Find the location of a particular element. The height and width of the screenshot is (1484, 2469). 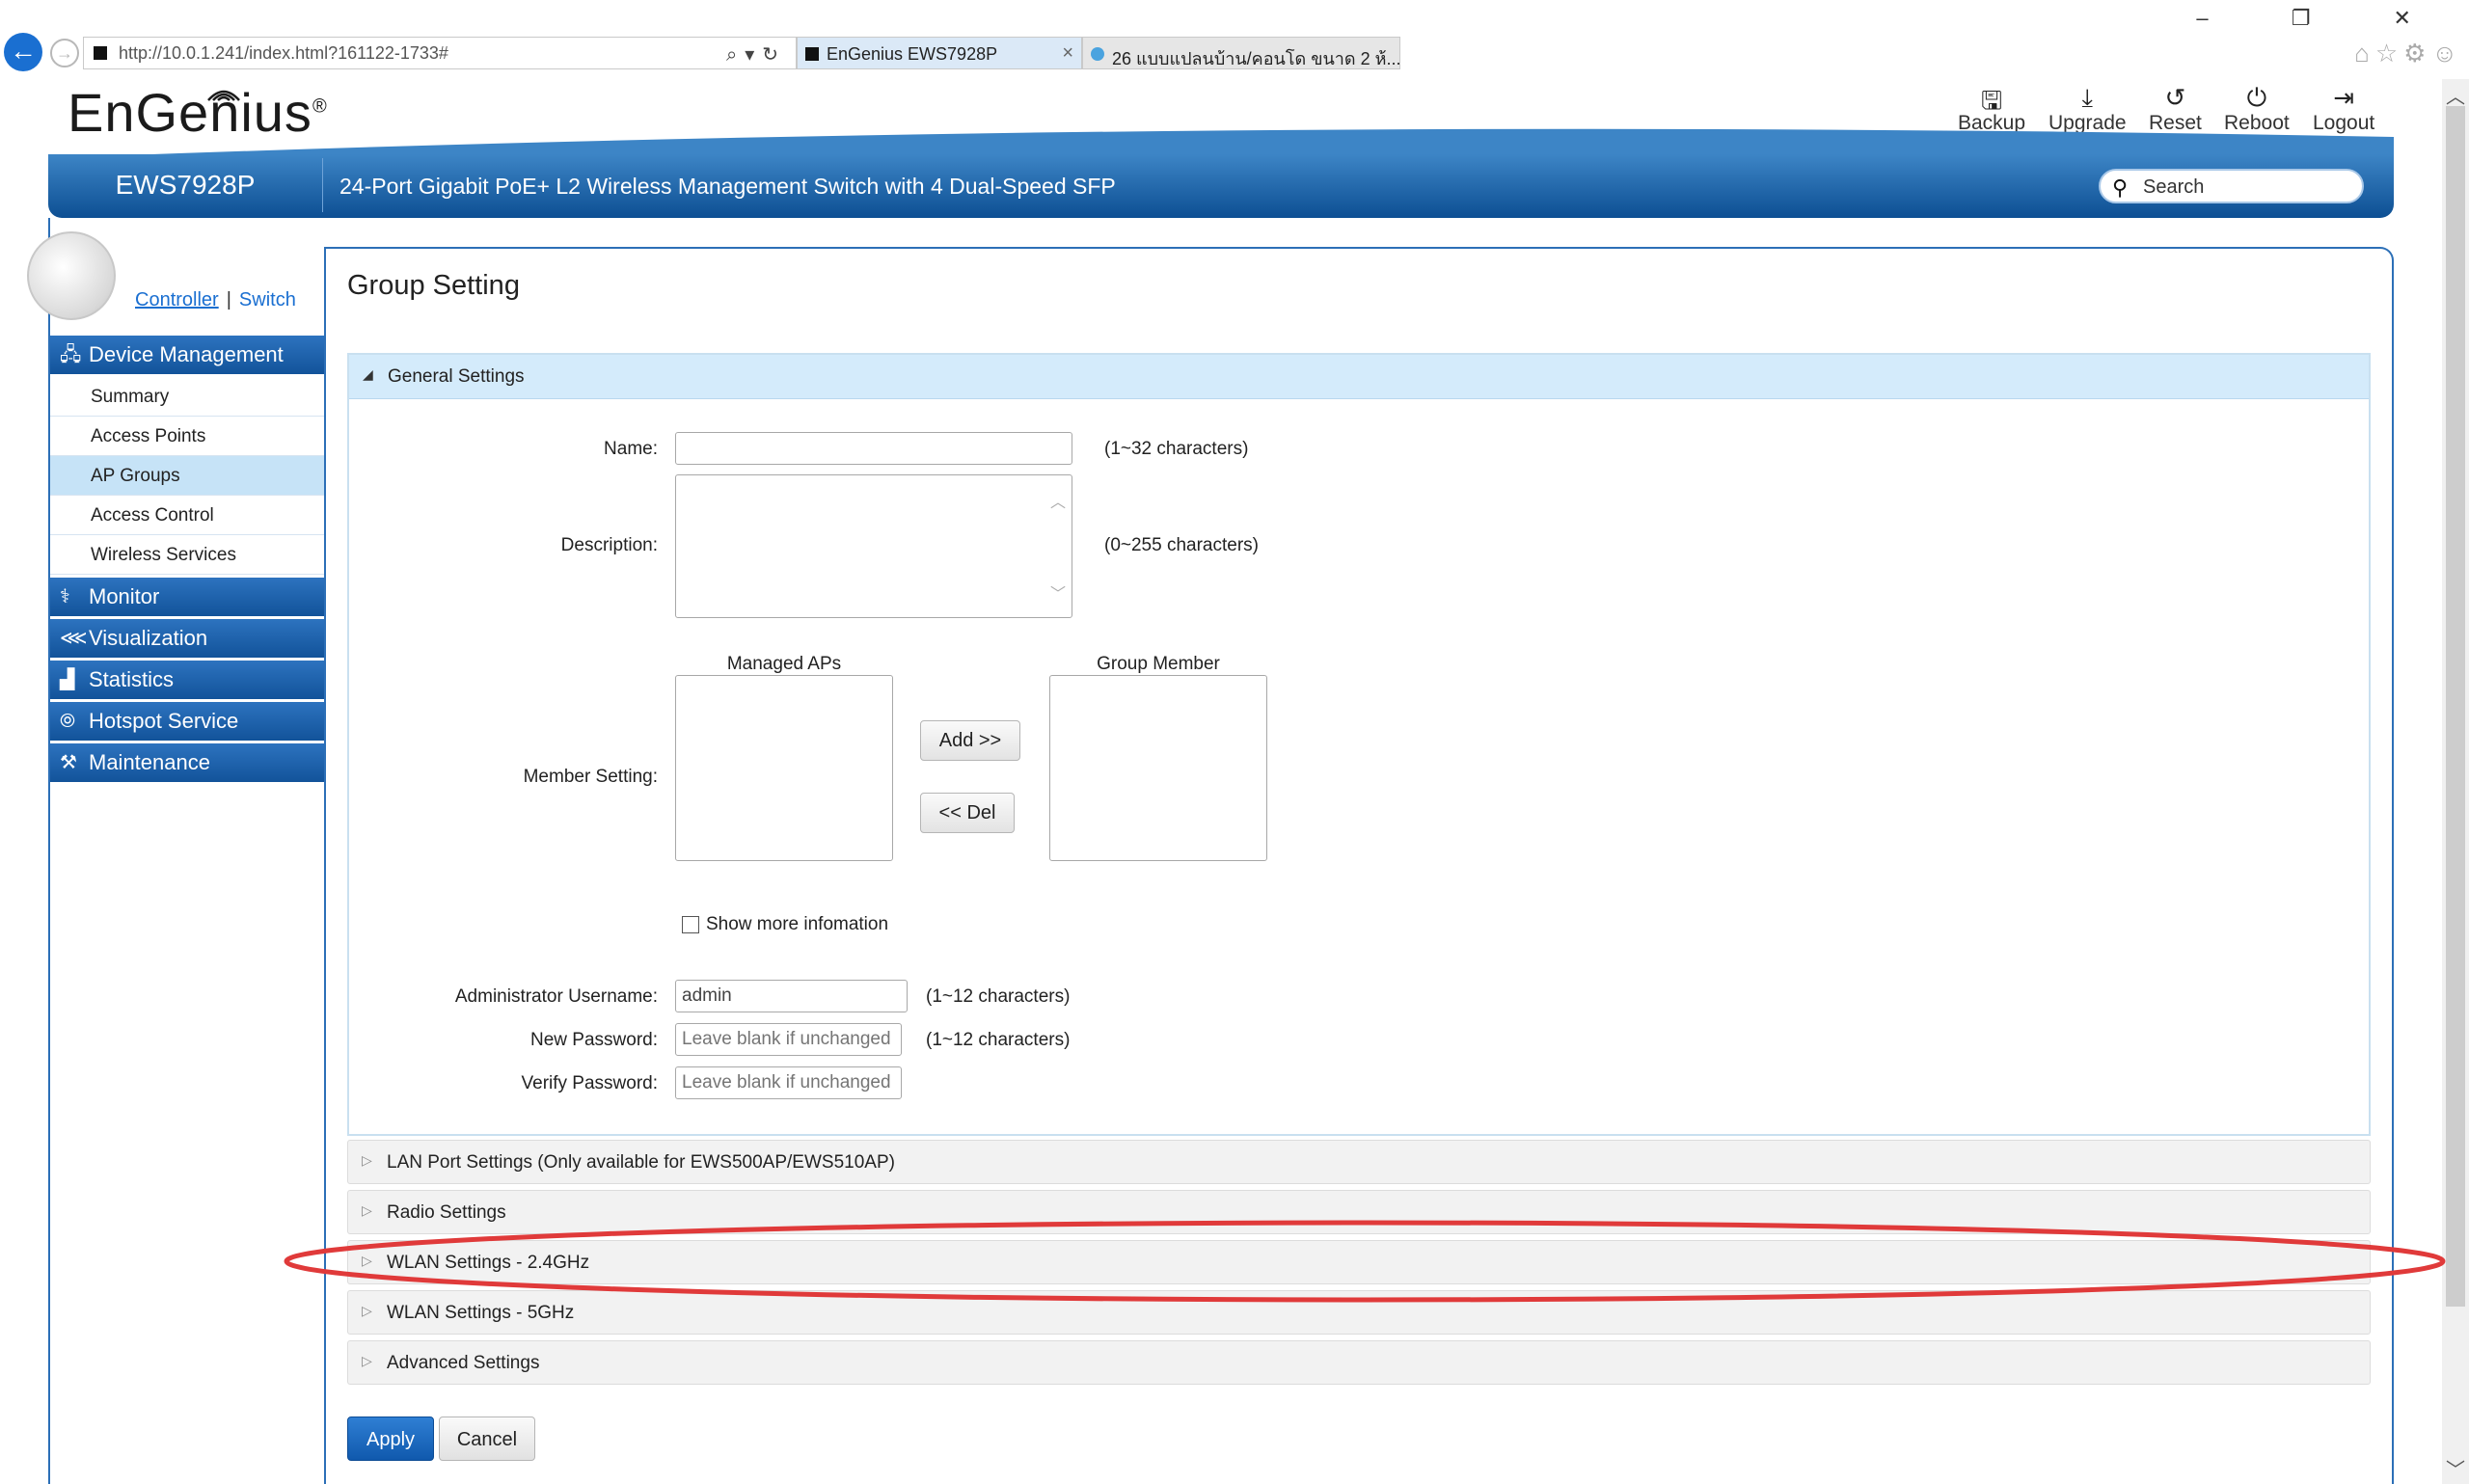

show-more-label: Show more infomation is located at coordinates (798, 924).